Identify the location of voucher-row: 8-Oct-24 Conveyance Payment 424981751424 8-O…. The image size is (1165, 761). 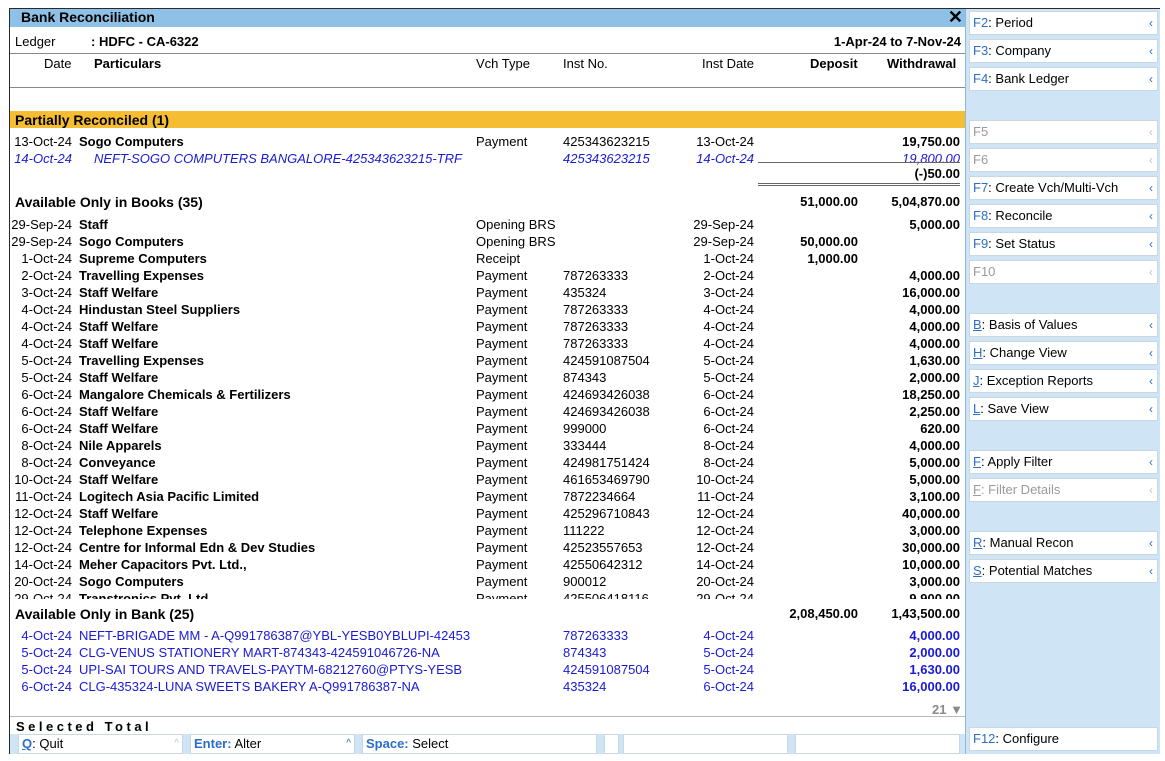
(487, 462).